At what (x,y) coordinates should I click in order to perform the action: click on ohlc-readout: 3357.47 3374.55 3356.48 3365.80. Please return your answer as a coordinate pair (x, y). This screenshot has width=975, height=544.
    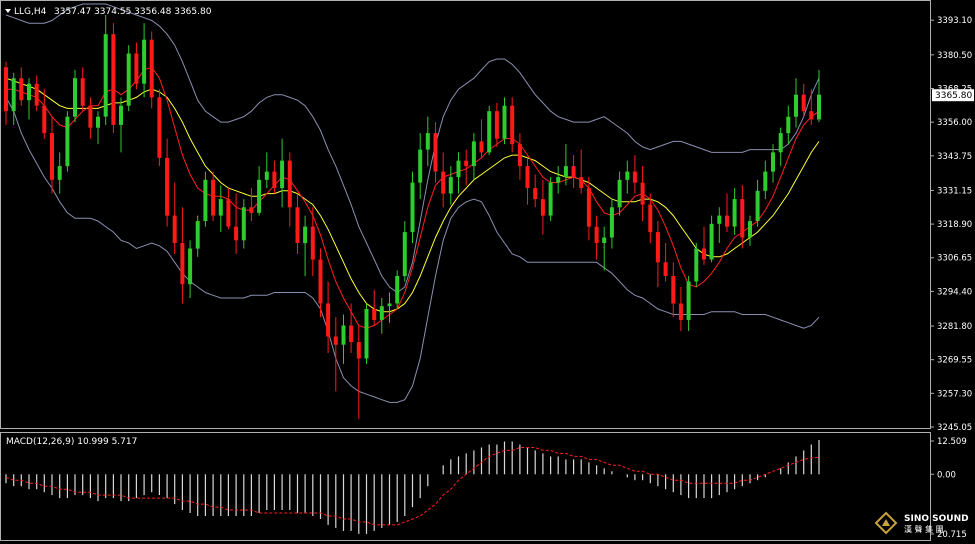
    Looking at the image, I should click on (133, 12).